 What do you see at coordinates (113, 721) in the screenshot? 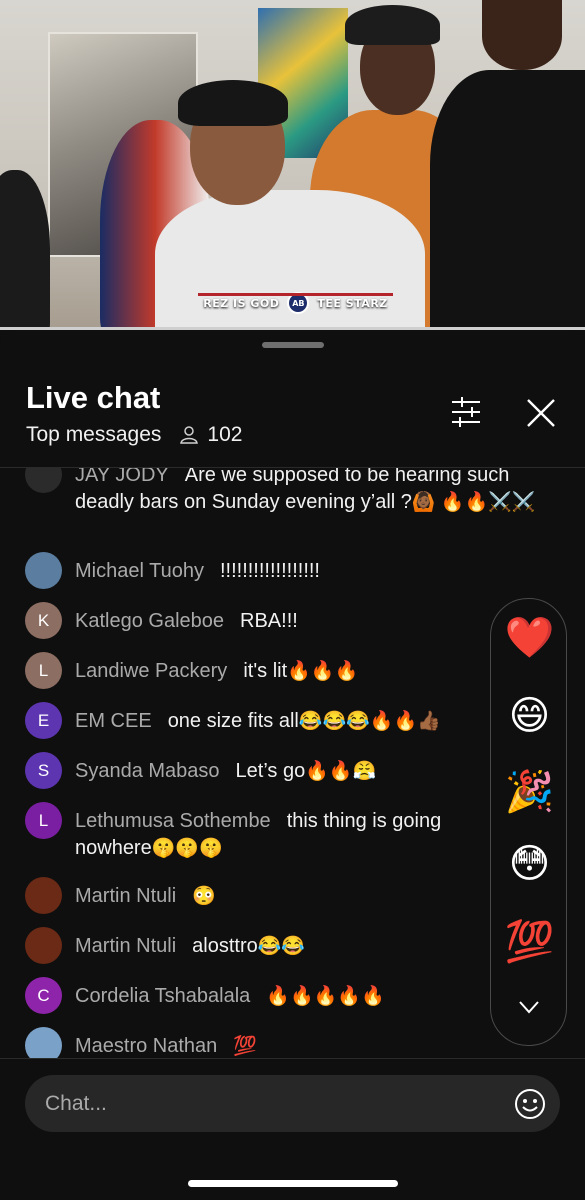
I see `message-author: EM CEE` at bounding box center [113, 721].